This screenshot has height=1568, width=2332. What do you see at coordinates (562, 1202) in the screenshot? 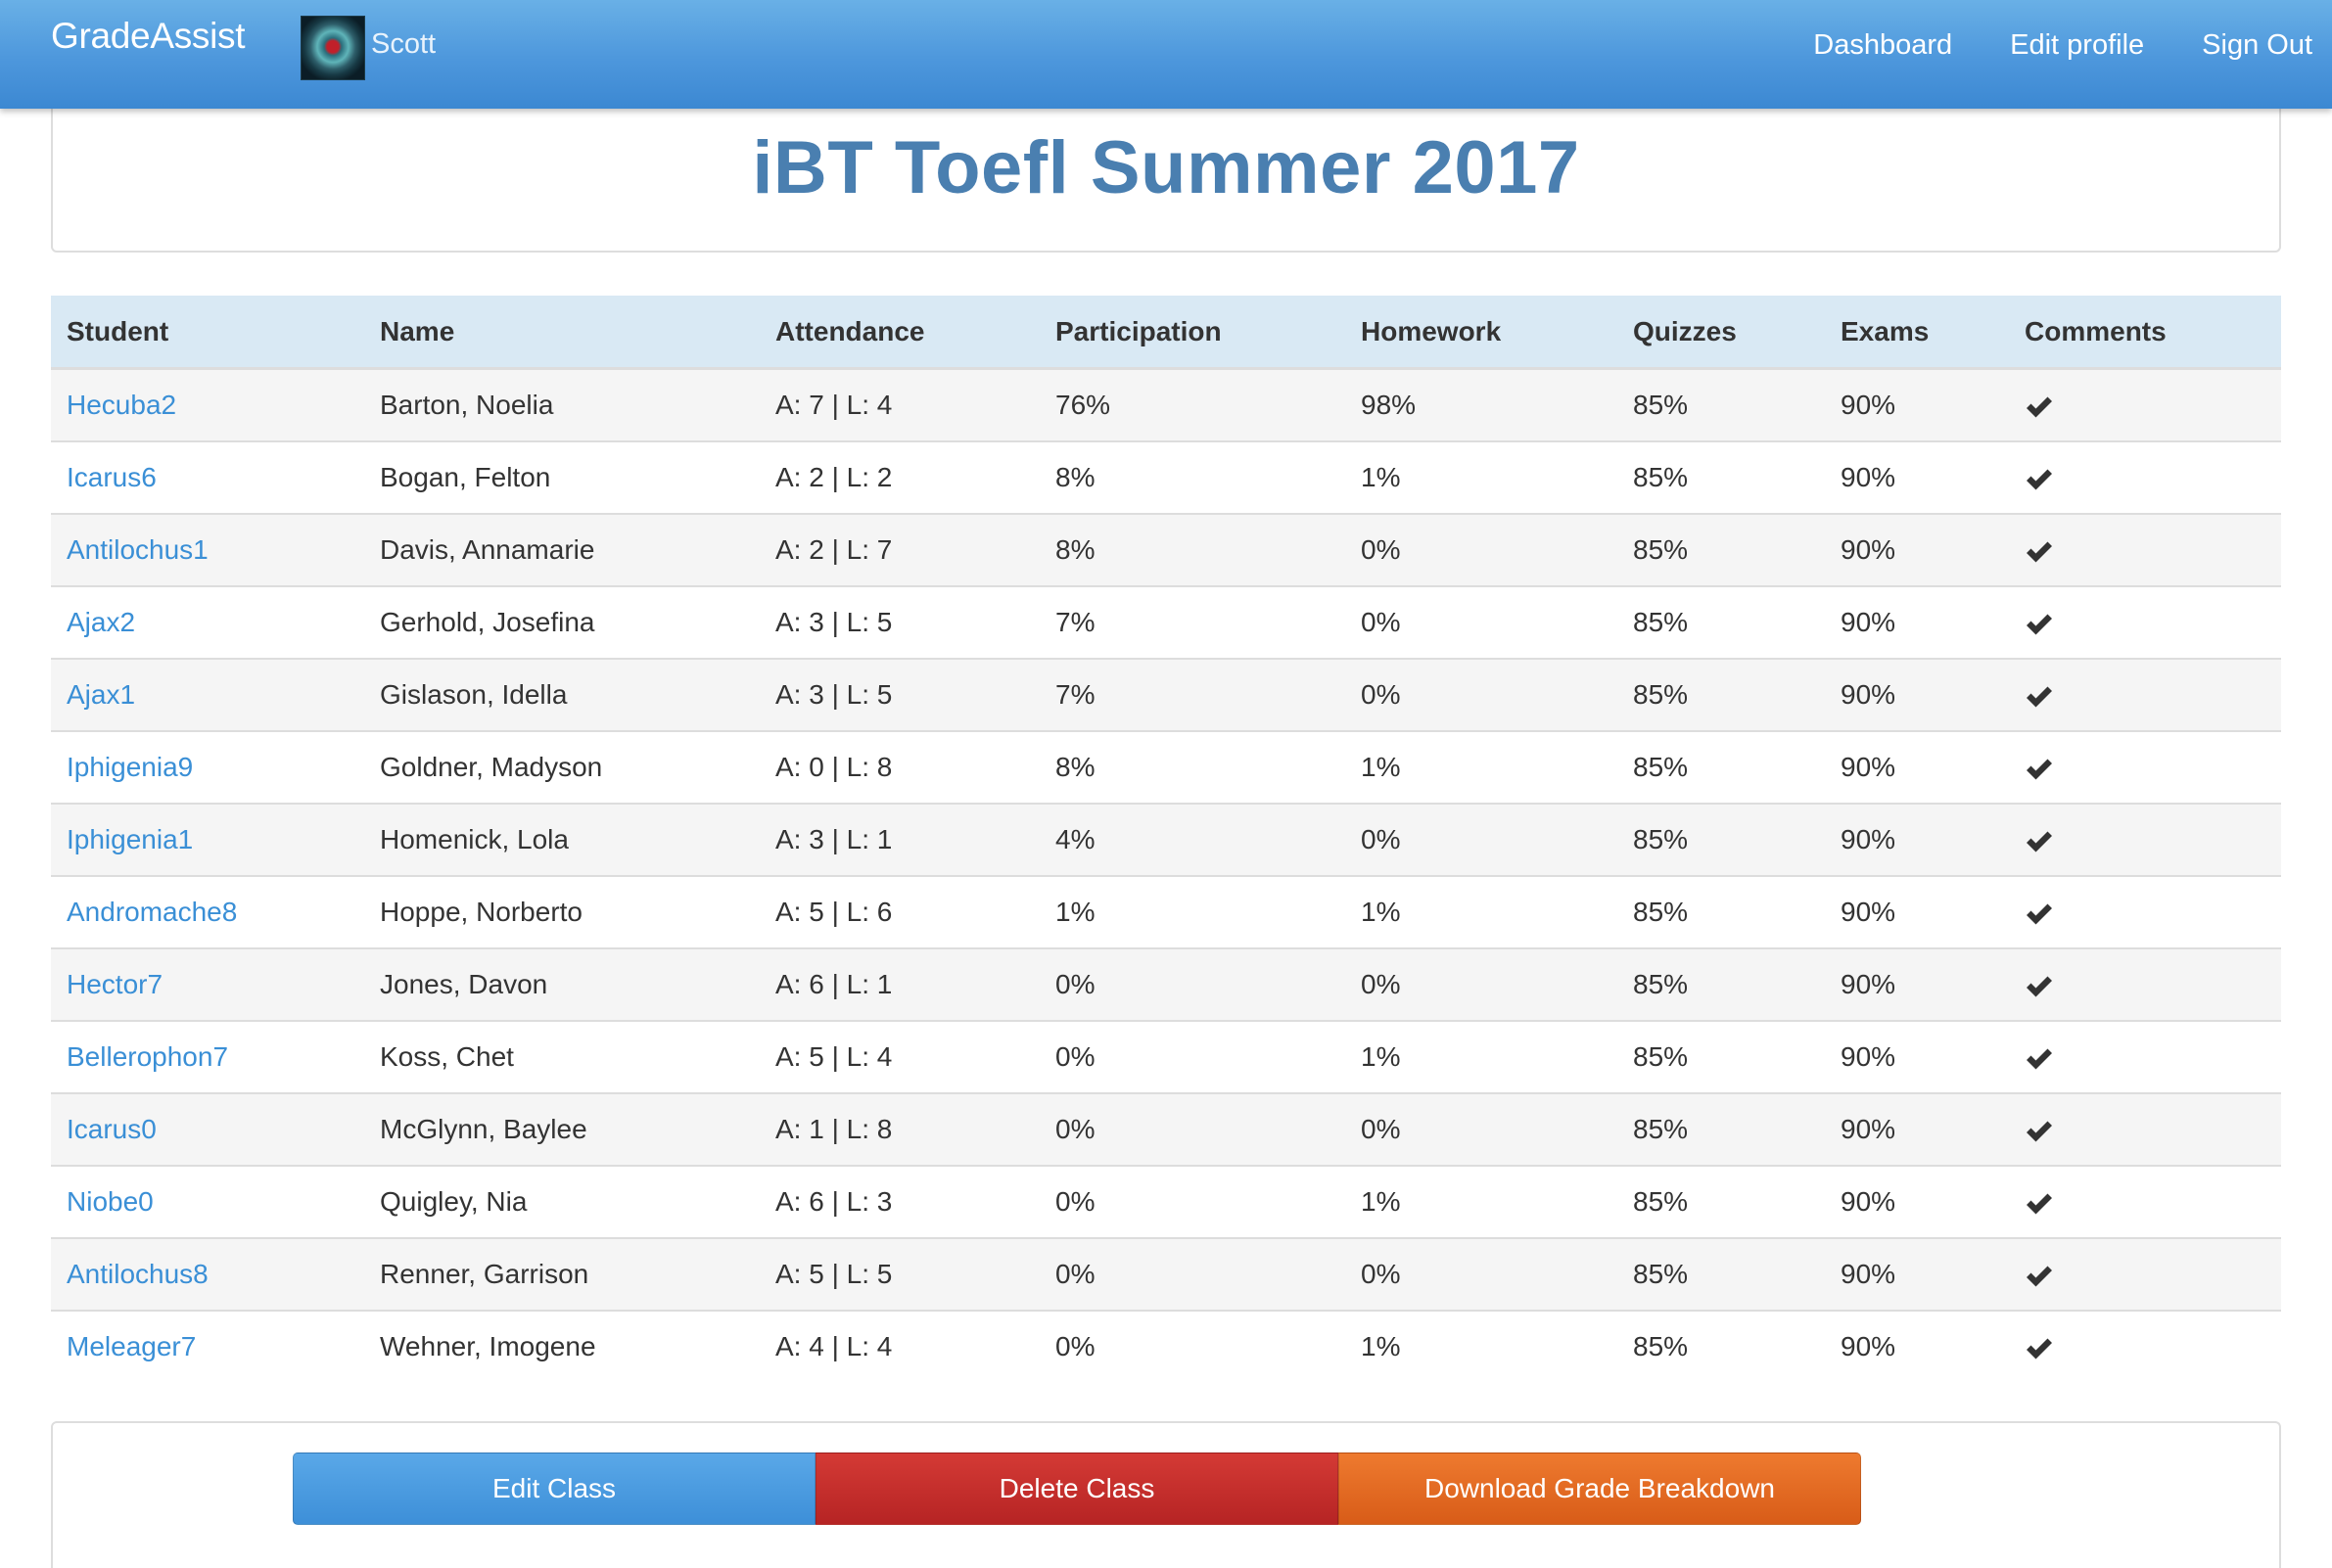
I see `cell-name: Quigley, Nia` at bounding box center [562, 1202].